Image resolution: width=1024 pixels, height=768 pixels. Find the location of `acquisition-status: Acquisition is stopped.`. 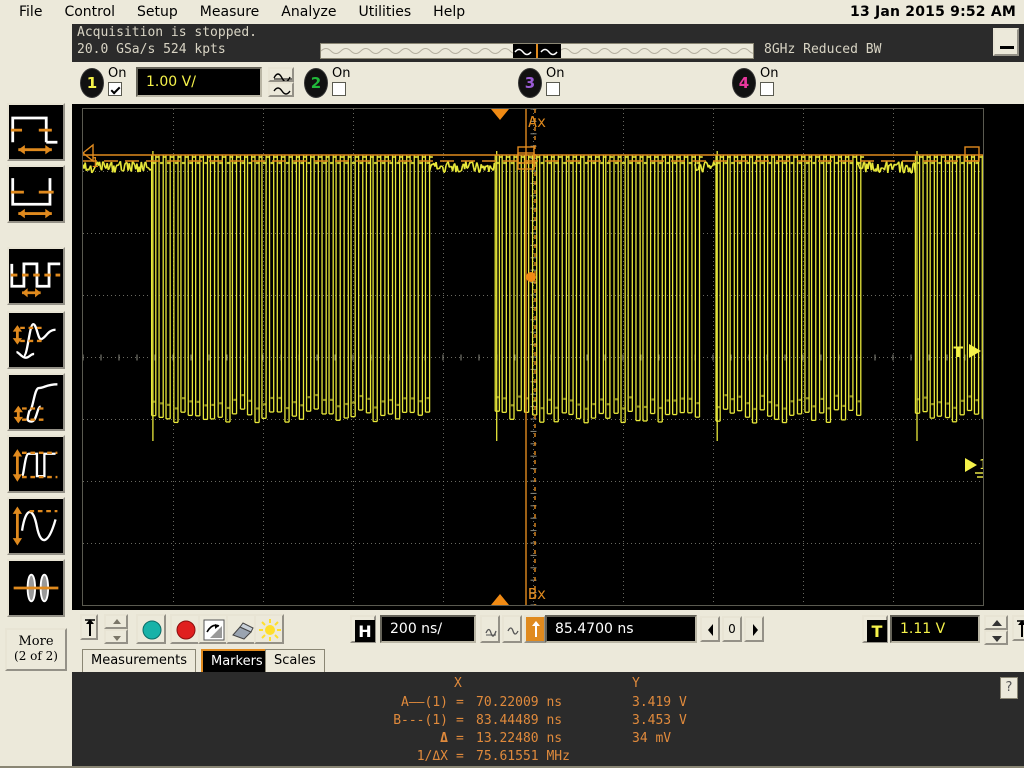

acquisition-status: Acquisition is stopped. is located at coordinates (167, 32).